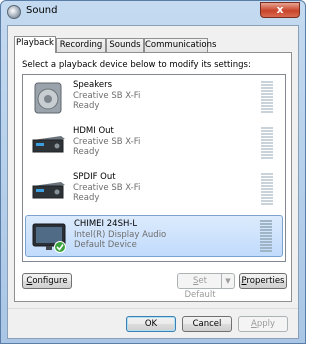  I want to click on window-title: Sound, so click(42, 10).